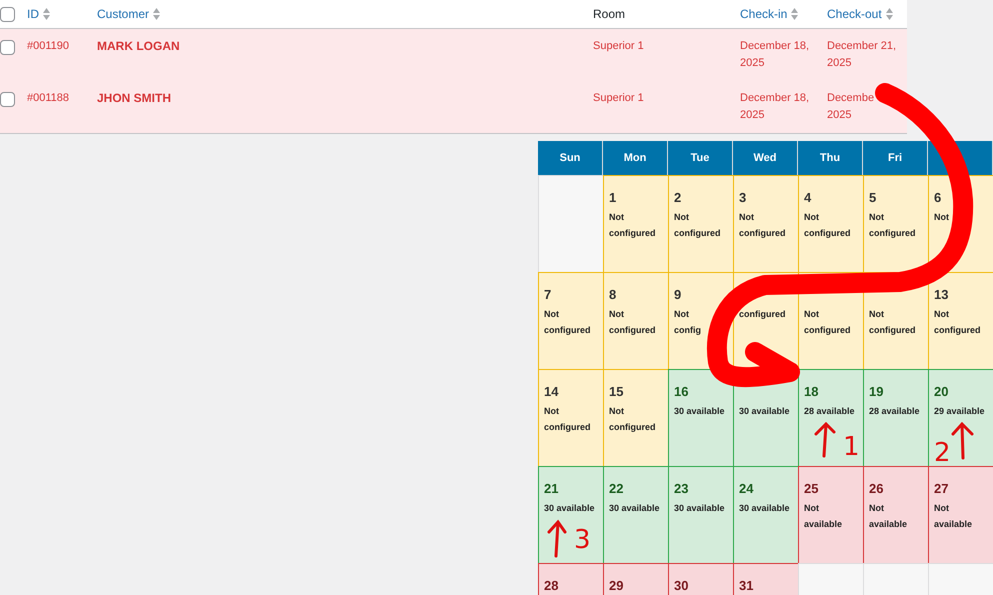 This screenshot has height=595, width=993. What do you see at coordinates (552, 586) in the screenshot?
I see `day-number: 28` at bounding box center [552, 586].